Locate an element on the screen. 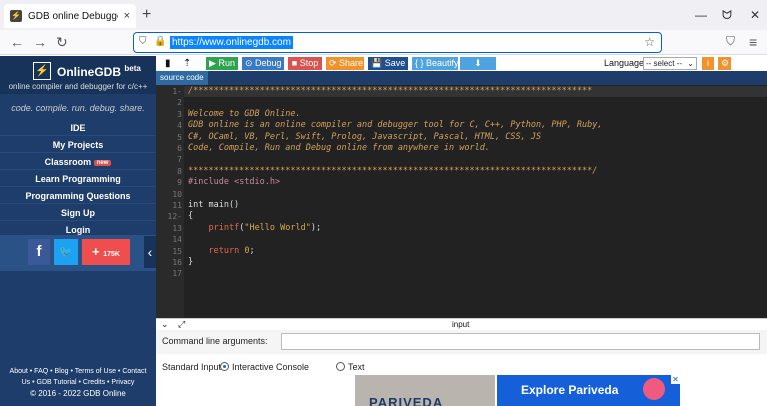  download-button: ⬇ is located at coordinates (478, 63).